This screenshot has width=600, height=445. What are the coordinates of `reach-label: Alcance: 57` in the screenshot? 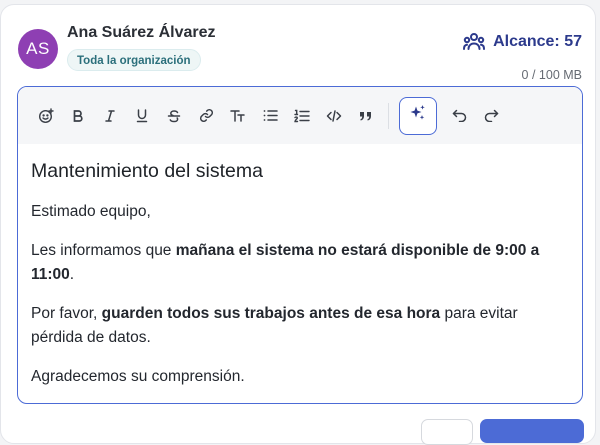 It's located at (537, 41).